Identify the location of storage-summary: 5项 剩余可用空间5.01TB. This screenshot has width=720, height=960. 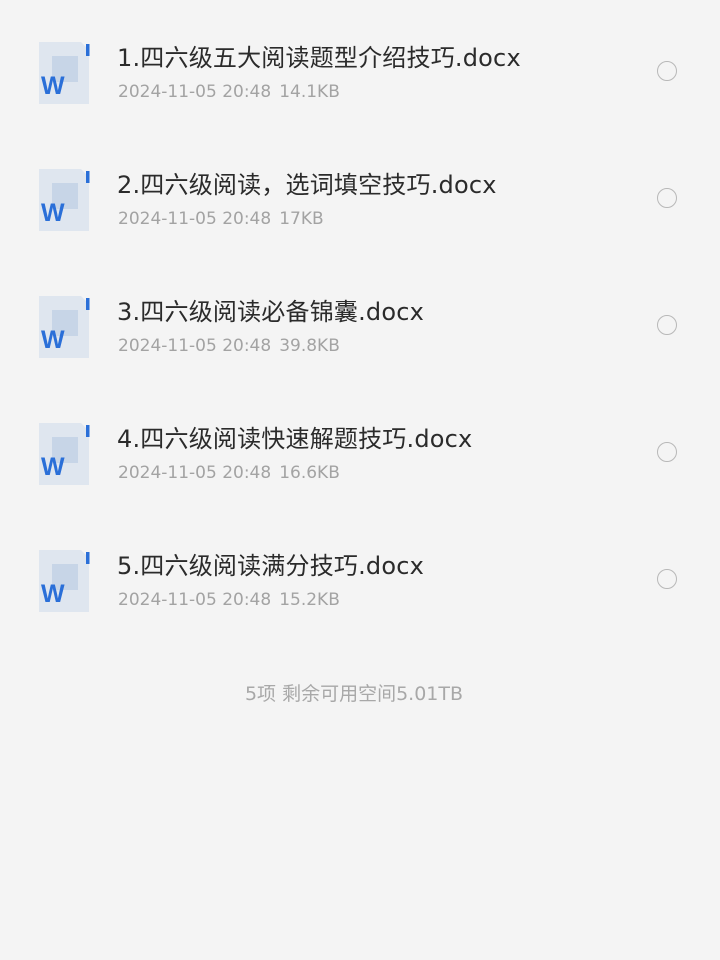
(354, 694).